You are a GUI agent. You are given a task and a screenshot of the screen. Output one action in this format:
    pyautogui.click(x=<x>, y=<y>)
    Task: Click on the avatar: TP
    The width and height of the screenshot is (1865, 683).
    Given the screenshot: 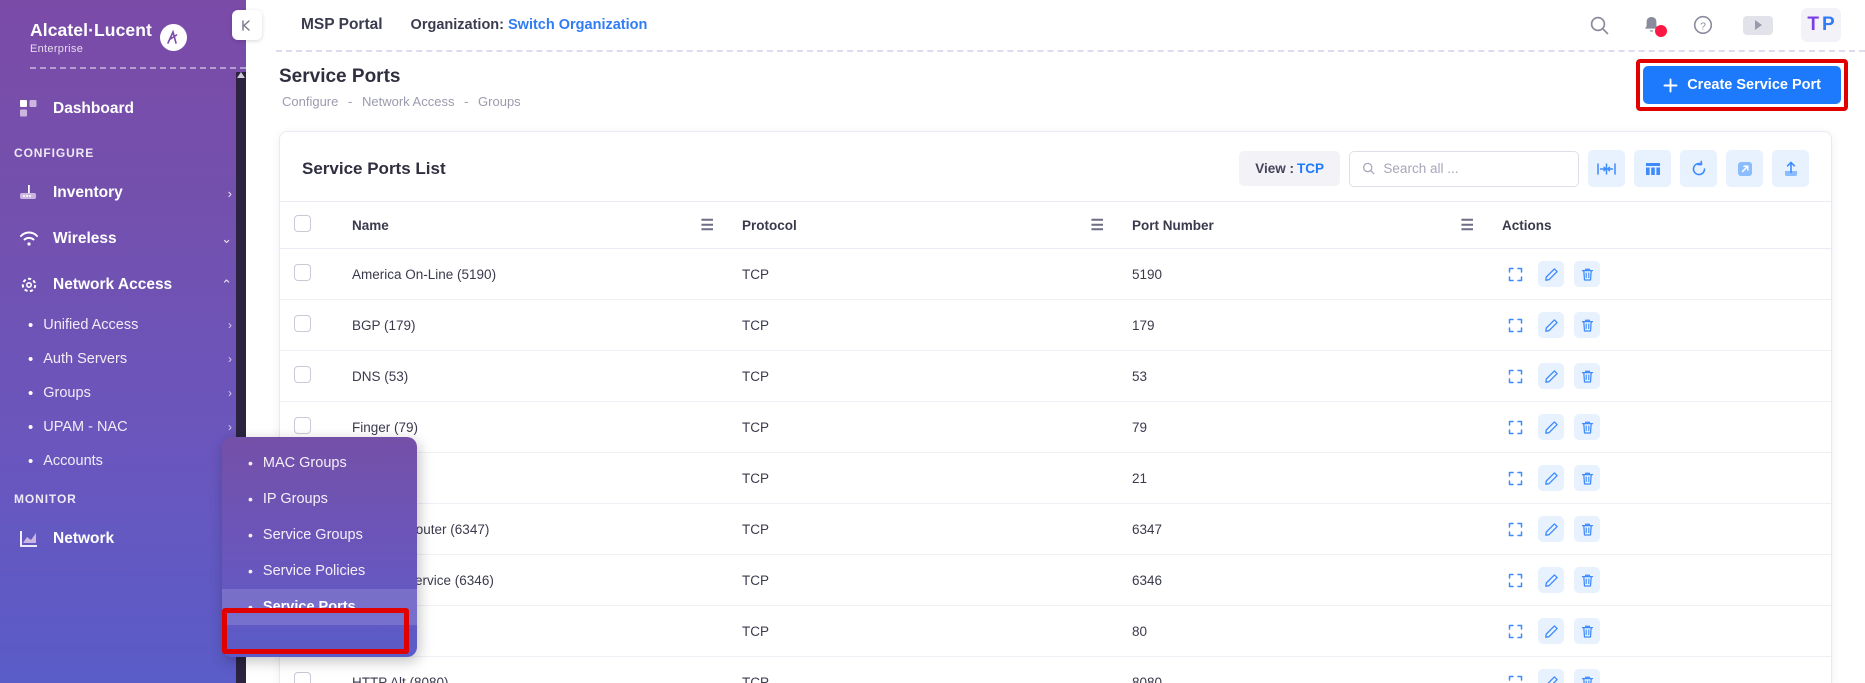 What is the action you would take?
    pyautogui.click(x=1821, y=25)
    